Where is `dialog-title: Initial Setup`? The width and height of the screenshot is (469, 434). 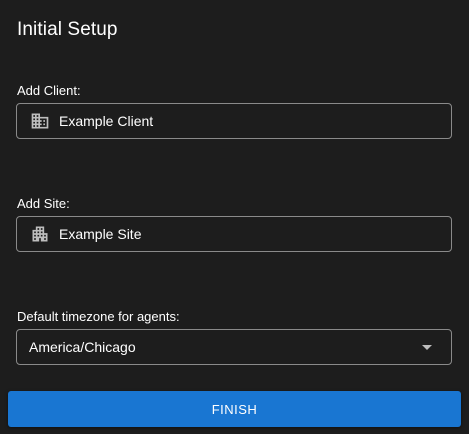
dialog-title: Initial Setup is located at coordinates (67, 29).